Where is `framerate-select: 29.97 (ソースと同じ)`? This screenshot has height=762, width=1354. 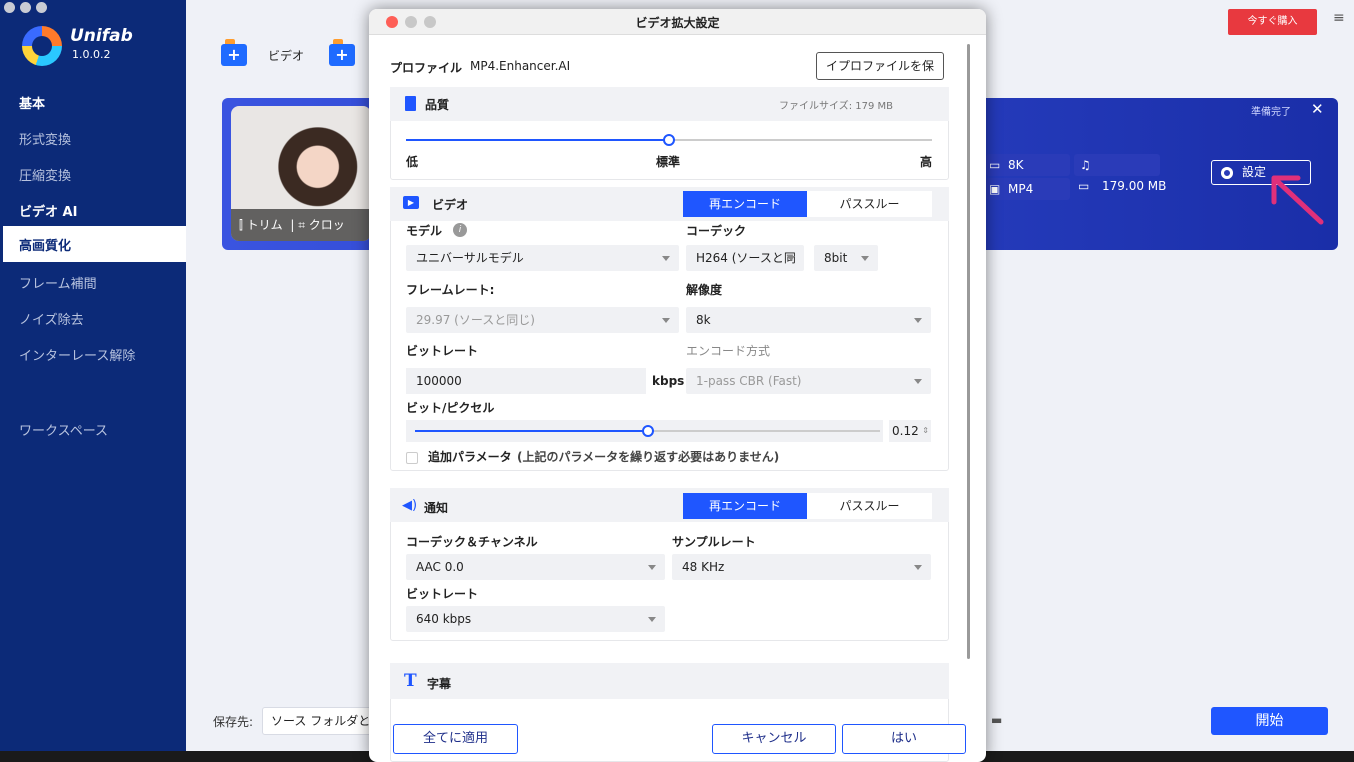
framerate-select: 29.97 (ソースと同じ) is located at coordinates (542, 320).